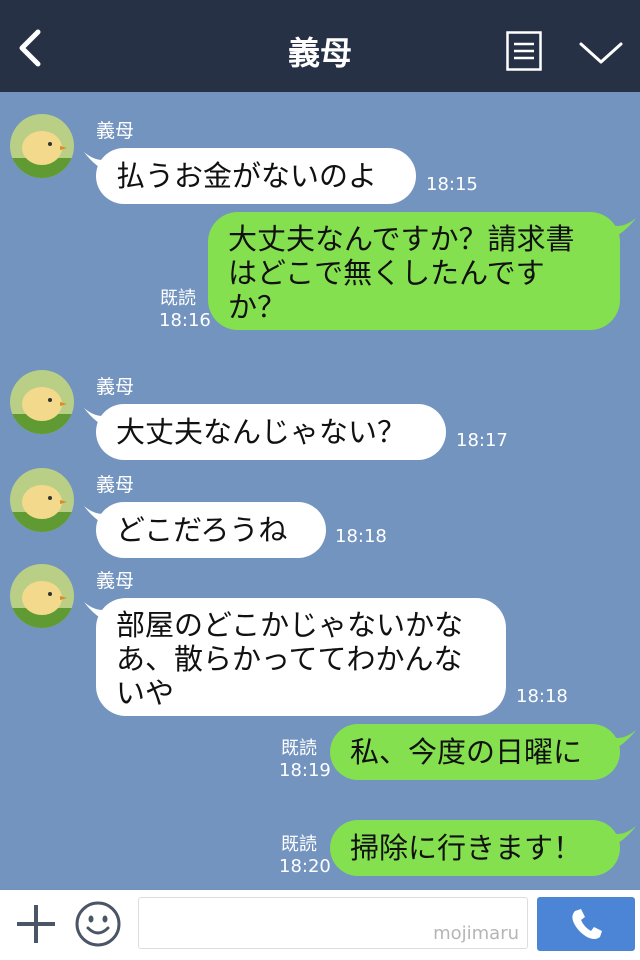 Image resolution: width=640 pixels, height=960 pixels. What do you see at coordinates (98, 924) in the screenshot?
I see `smiley-icon` at bounding box center [98, 924].